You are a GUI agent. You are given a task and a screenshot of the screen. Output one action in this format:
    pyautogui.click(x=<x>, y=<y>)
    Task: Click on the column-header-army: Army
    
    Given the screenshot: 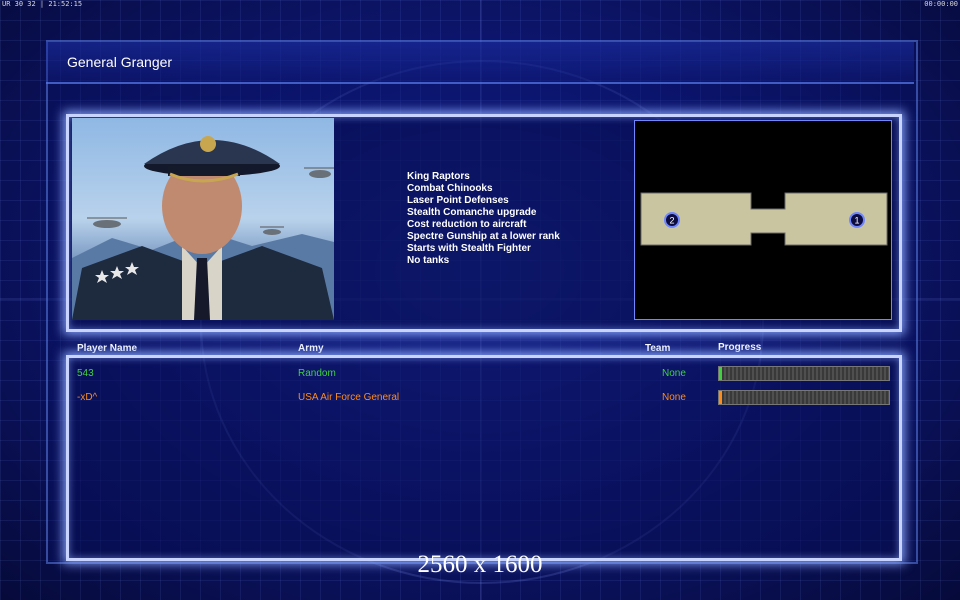 What is the action you would take?
    pyautogui.click(x=311, y=348)
    